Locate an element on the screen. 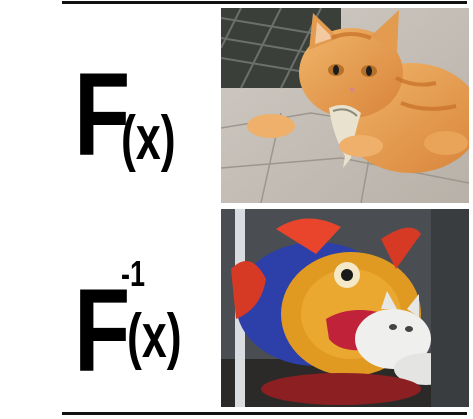  inverse-exponent-label: -1 is located at coordinates (133, 273).